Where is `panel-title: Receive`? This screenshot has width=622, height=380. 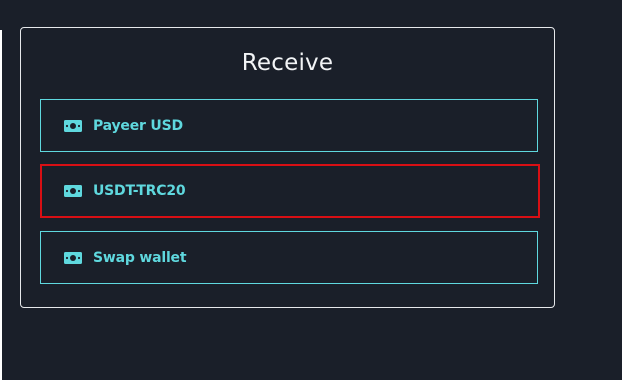 panel-title: Receive is located at coordinates (287, 63).